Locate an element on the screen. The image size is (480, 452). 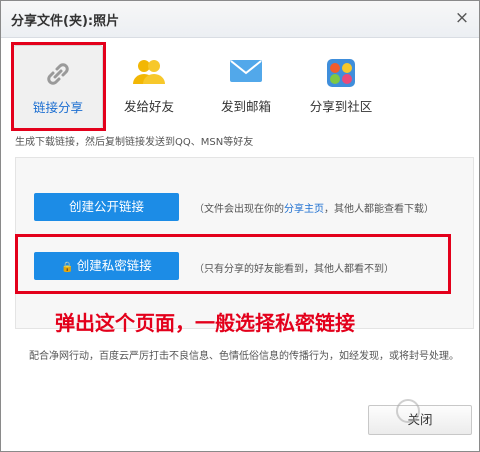
lock-icon: 🔒 is located at coordinates (67, 267).